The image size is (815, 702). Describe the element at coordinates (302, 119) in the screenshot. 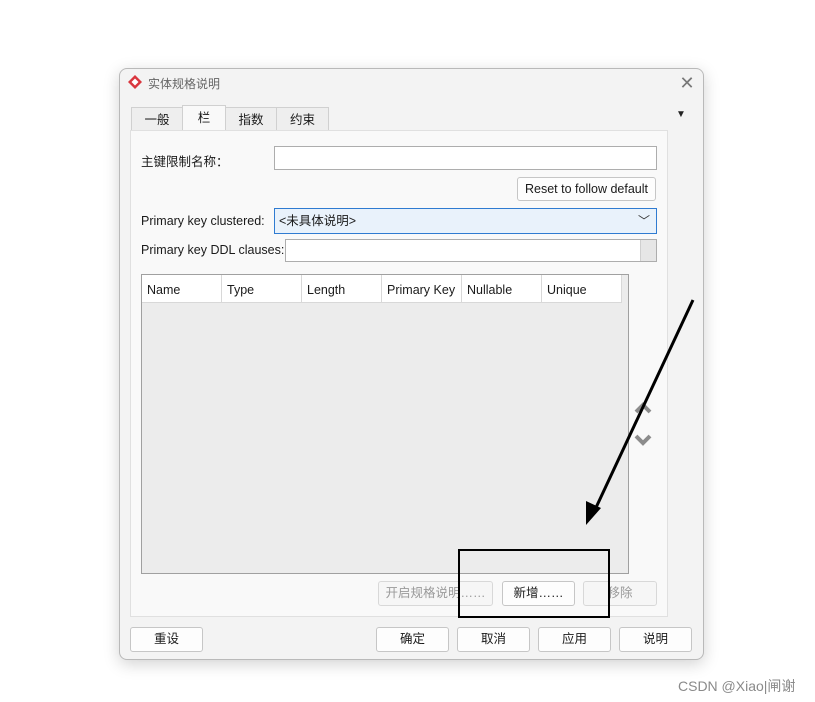

I see `tab-constraints: 约束` at that location.